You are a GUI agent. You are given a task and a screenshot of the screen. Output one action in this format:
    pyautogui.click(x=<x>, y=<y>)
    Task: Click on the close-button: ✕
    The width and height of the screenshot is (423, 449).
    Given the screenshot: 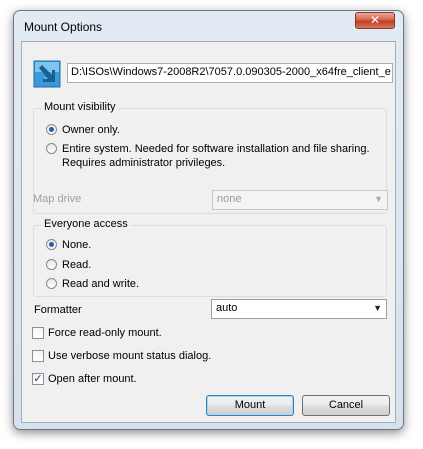 What is the action you would take?
    pyautogui.click(x=375, y=20)
    